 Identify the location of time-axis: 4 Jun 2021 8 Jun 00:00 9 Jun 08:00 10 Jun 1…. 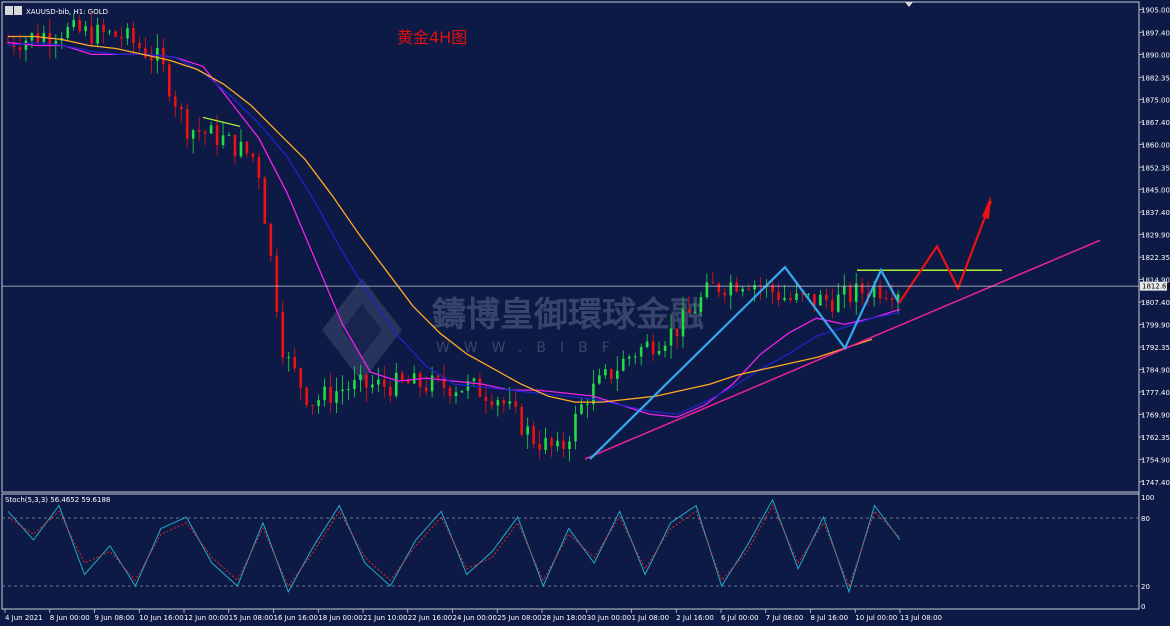
(473, 615).